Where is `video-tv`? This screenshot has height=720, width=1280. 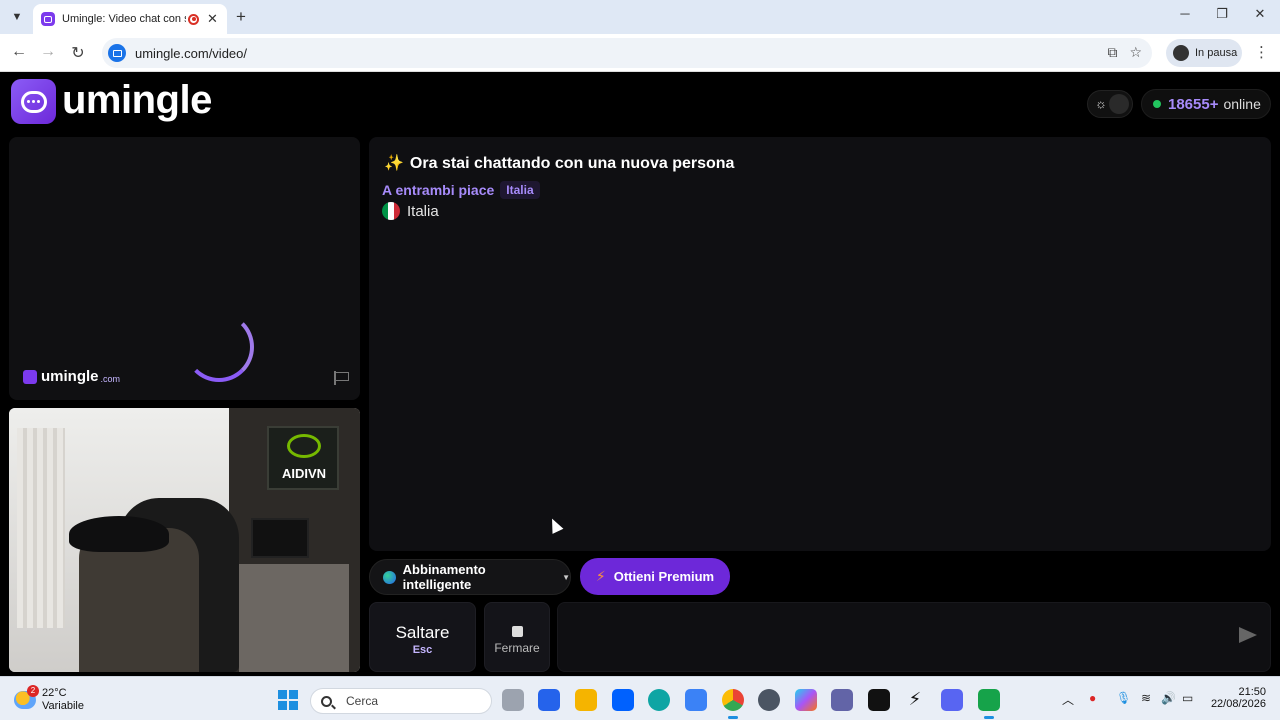 video-tv is located at coordinates (280, 538).